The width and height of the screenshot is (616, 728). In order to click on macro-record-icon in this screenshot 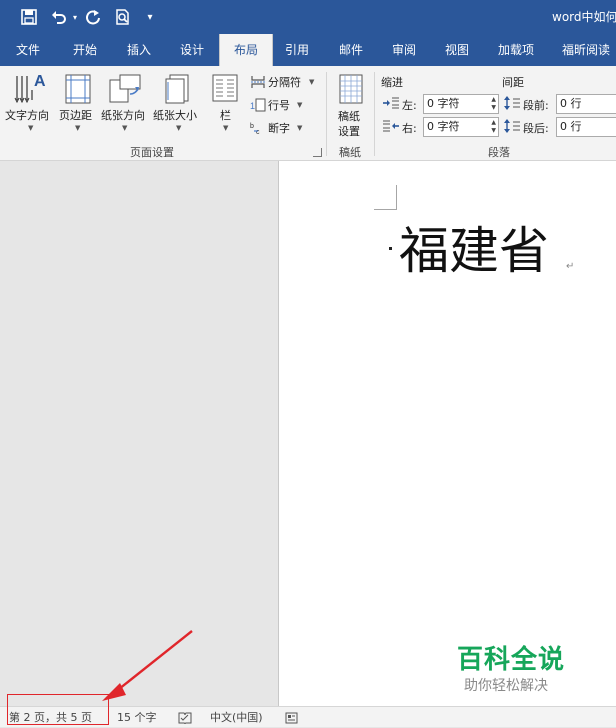, I will do `click(291, 718)`.